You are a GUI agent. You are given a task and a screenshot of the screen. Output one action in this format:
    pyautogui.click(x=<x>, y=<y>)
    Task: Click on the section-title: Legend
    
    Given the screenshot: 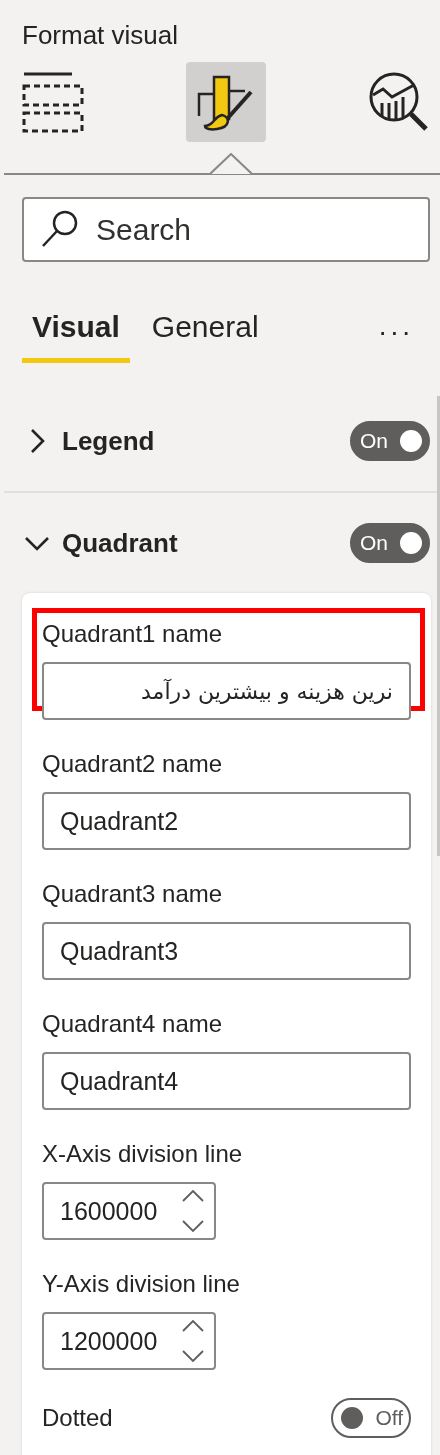 What is the action you would take?
    pyautogui.click(x=108, y=441)
    